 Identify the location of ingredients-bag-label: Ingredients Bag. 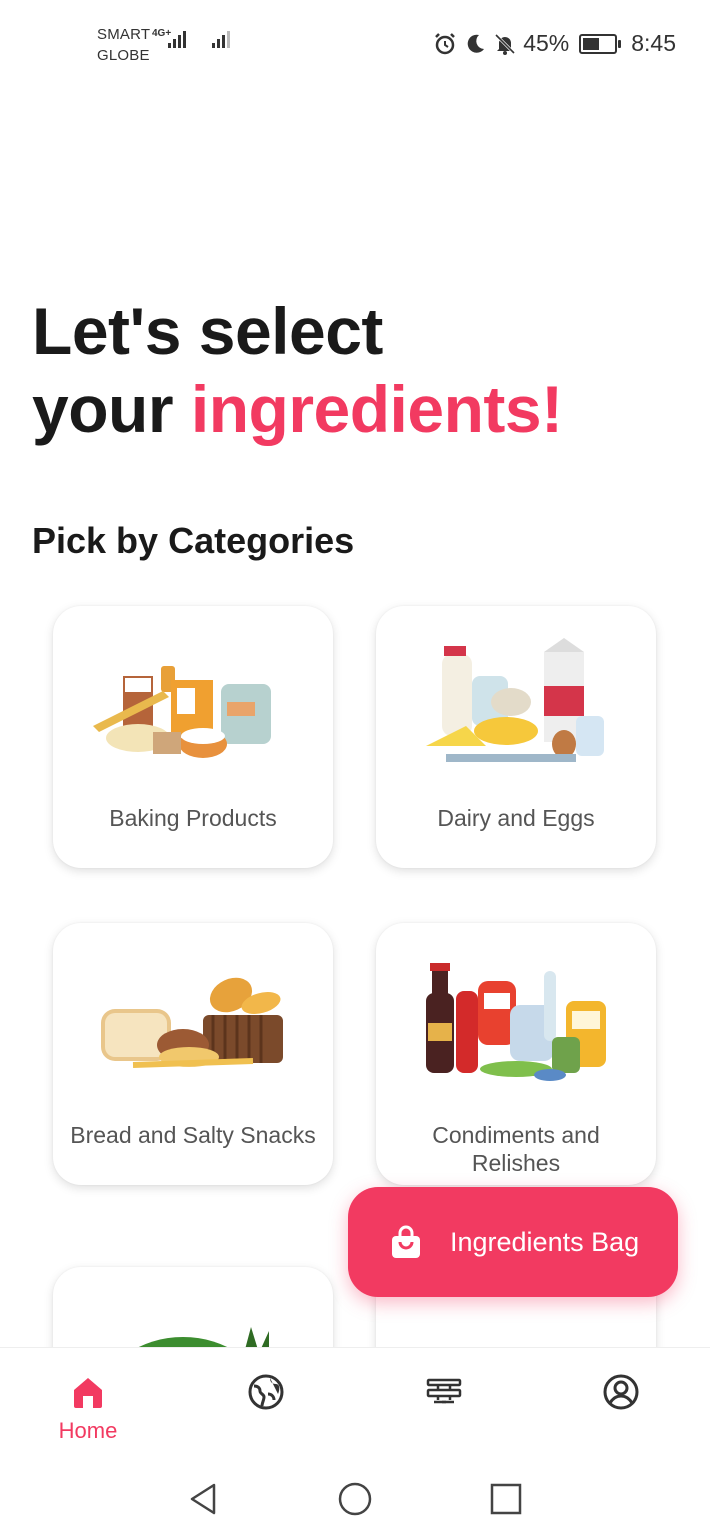
(545, 1241).